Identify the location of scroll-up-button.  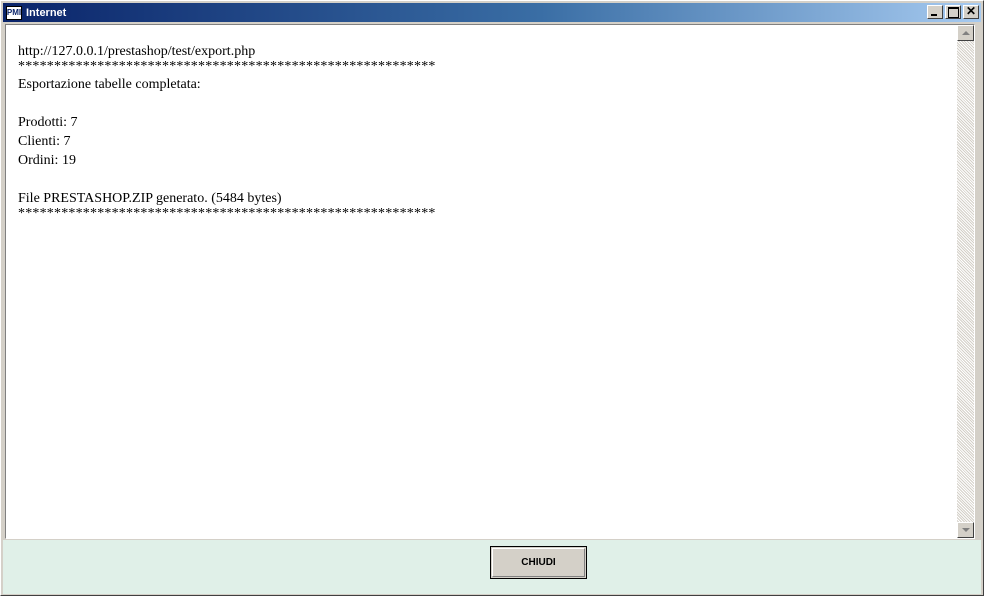
(965, 33).